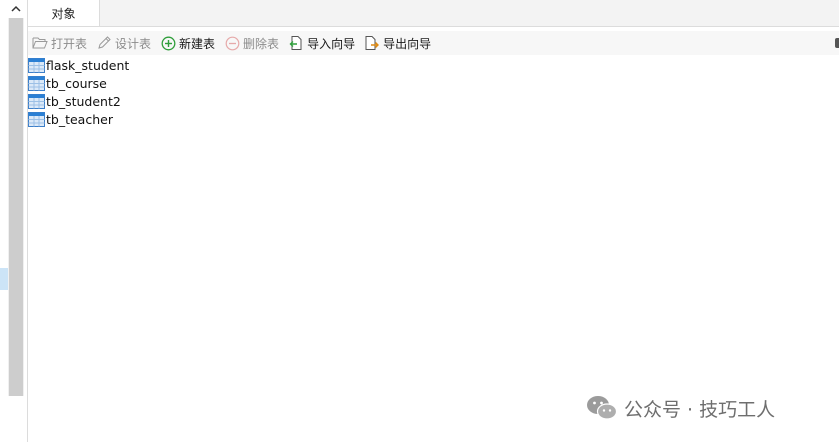 Image resolution: width=839 pixels, height=442 pixels. I want to click on export-wizard-button: 导出向导, so click(397, 43).